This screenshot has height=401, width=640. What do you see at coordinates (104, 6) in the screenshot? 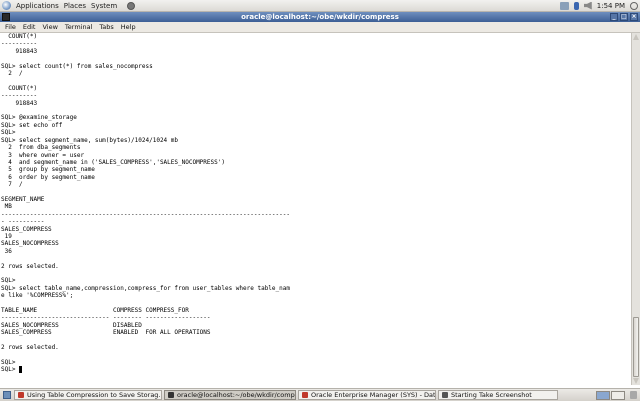
I see `system-menu: System` at bounding box center [104, 6].